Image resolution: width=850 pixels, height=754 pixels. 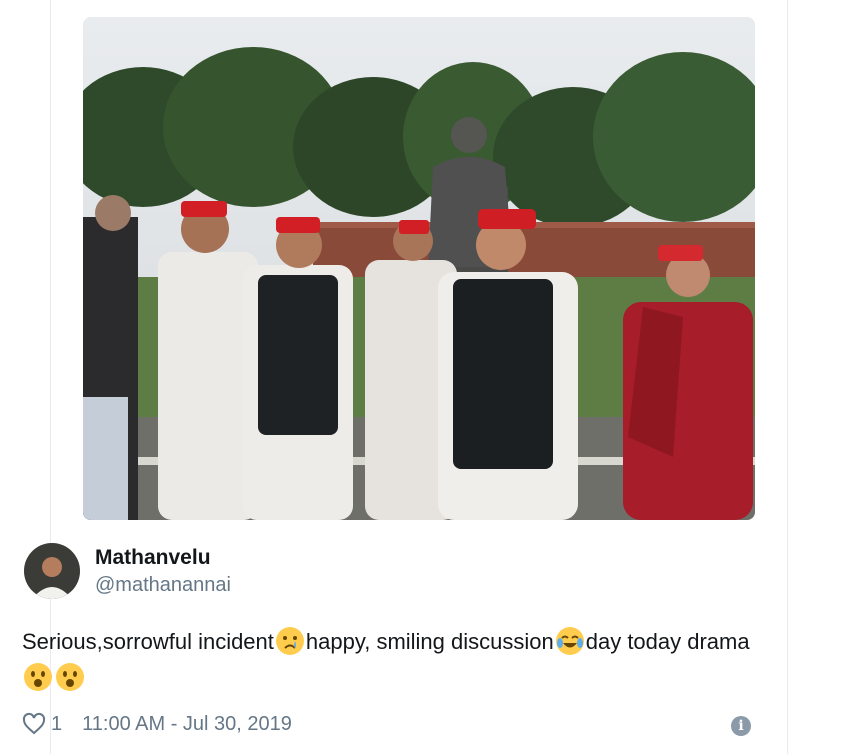 I want to click on author-avatar, so click(x=52, y=571).